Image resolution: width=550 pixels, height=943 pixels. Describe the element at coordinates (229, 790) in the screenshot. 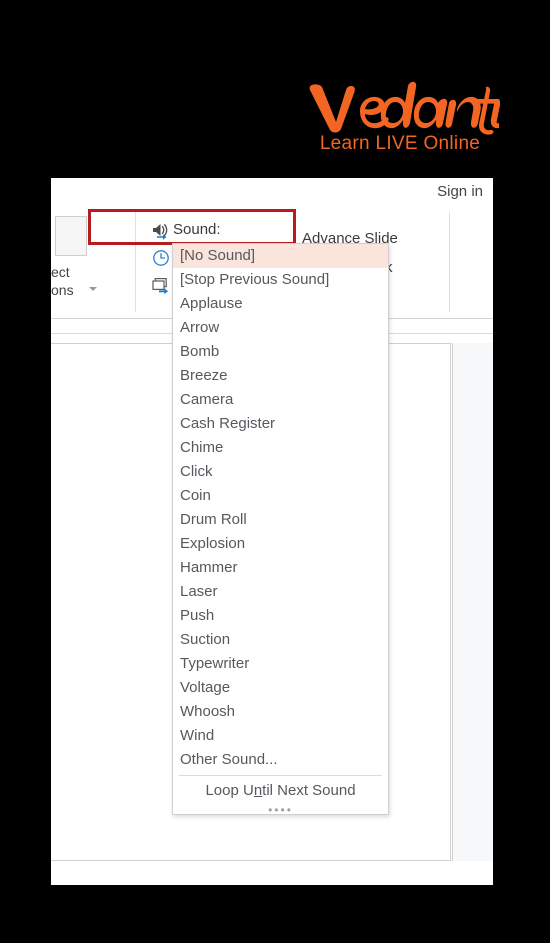

I see `loop-label-prefix: Loop U` at that location.